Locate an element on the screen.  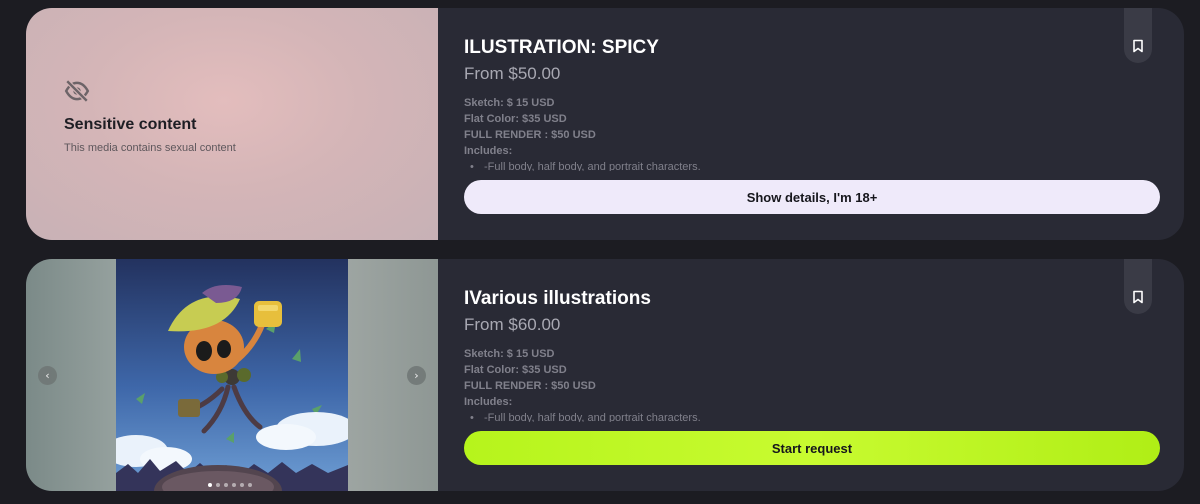
listing-price: From $60.00 is located at coordinates (512, 324).